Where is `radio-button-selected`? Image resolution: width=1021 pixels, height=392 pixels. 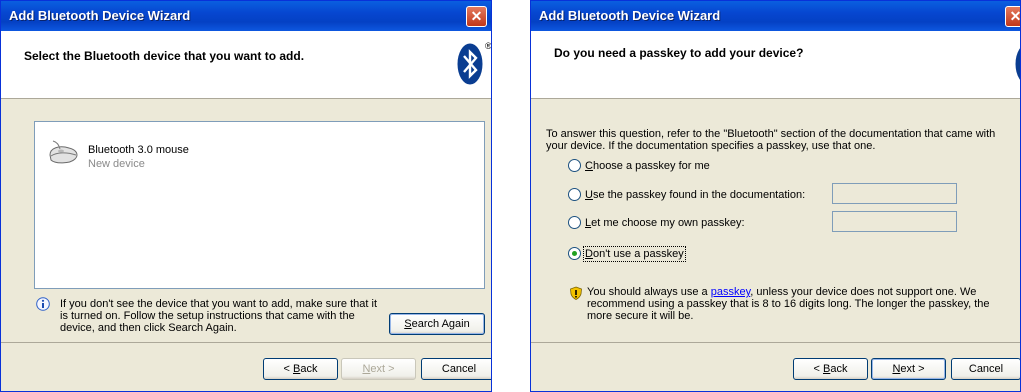 radio-button-selected is located at coordinates (574, 253).